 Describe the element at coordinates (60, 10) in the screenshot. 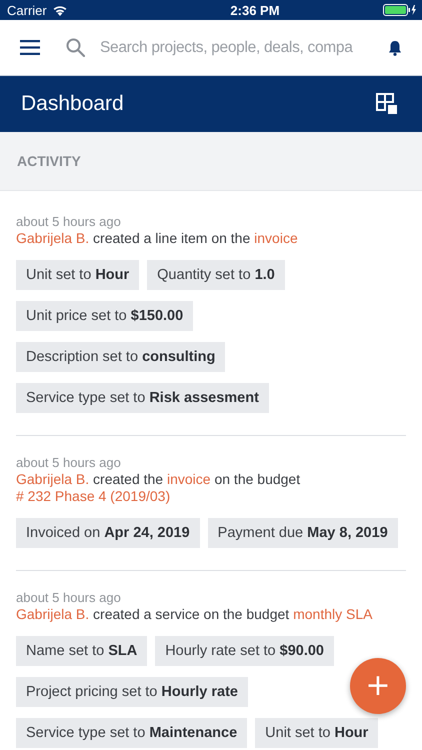

I see `wifi-icon` at that location.